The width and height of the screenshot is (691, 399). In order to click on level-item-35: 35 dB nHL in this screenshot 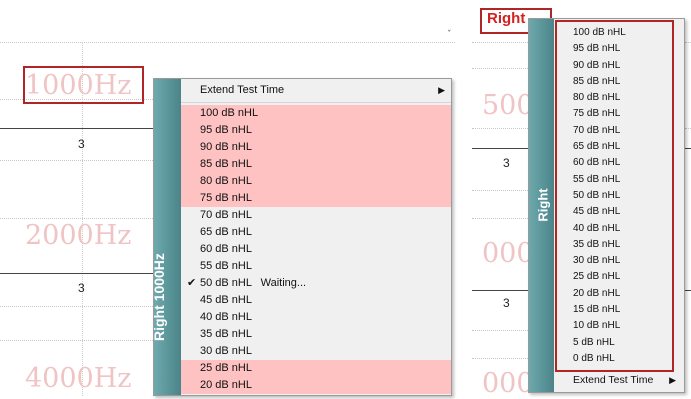, I will do `click(316, 334)`.